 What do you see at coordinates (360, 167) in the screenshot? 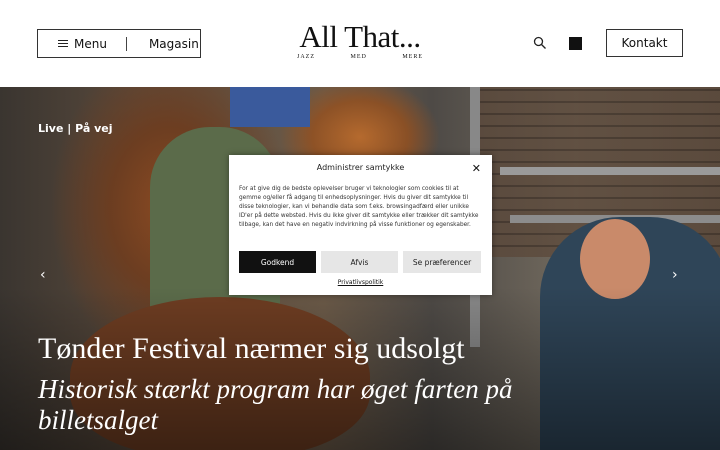
I see `dialog-title: Administrer samtykke` at bounding box center [360, 167].